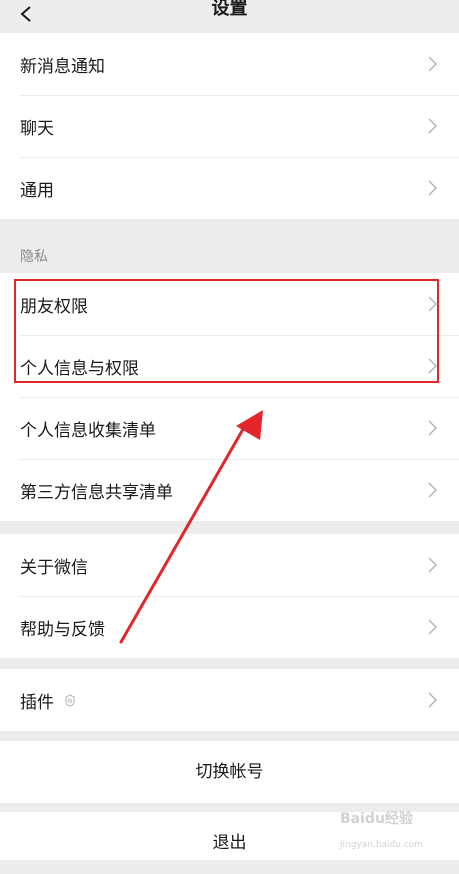 This screenshot has width=459, height=874. I want to click on settings-item-about-wechat: 关于微信, so click(229, 565).